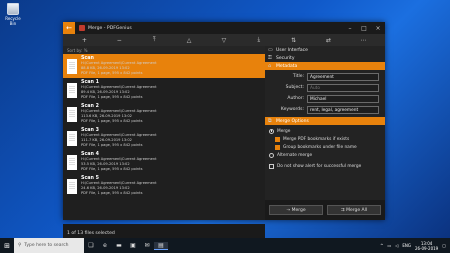 The width and height of the screenshot is (450, 253). What do you see at coordinates (325, 66) in the screenshot?
I see `section-metadata: ⌂ Metadata` at bounding box center [325, 66].